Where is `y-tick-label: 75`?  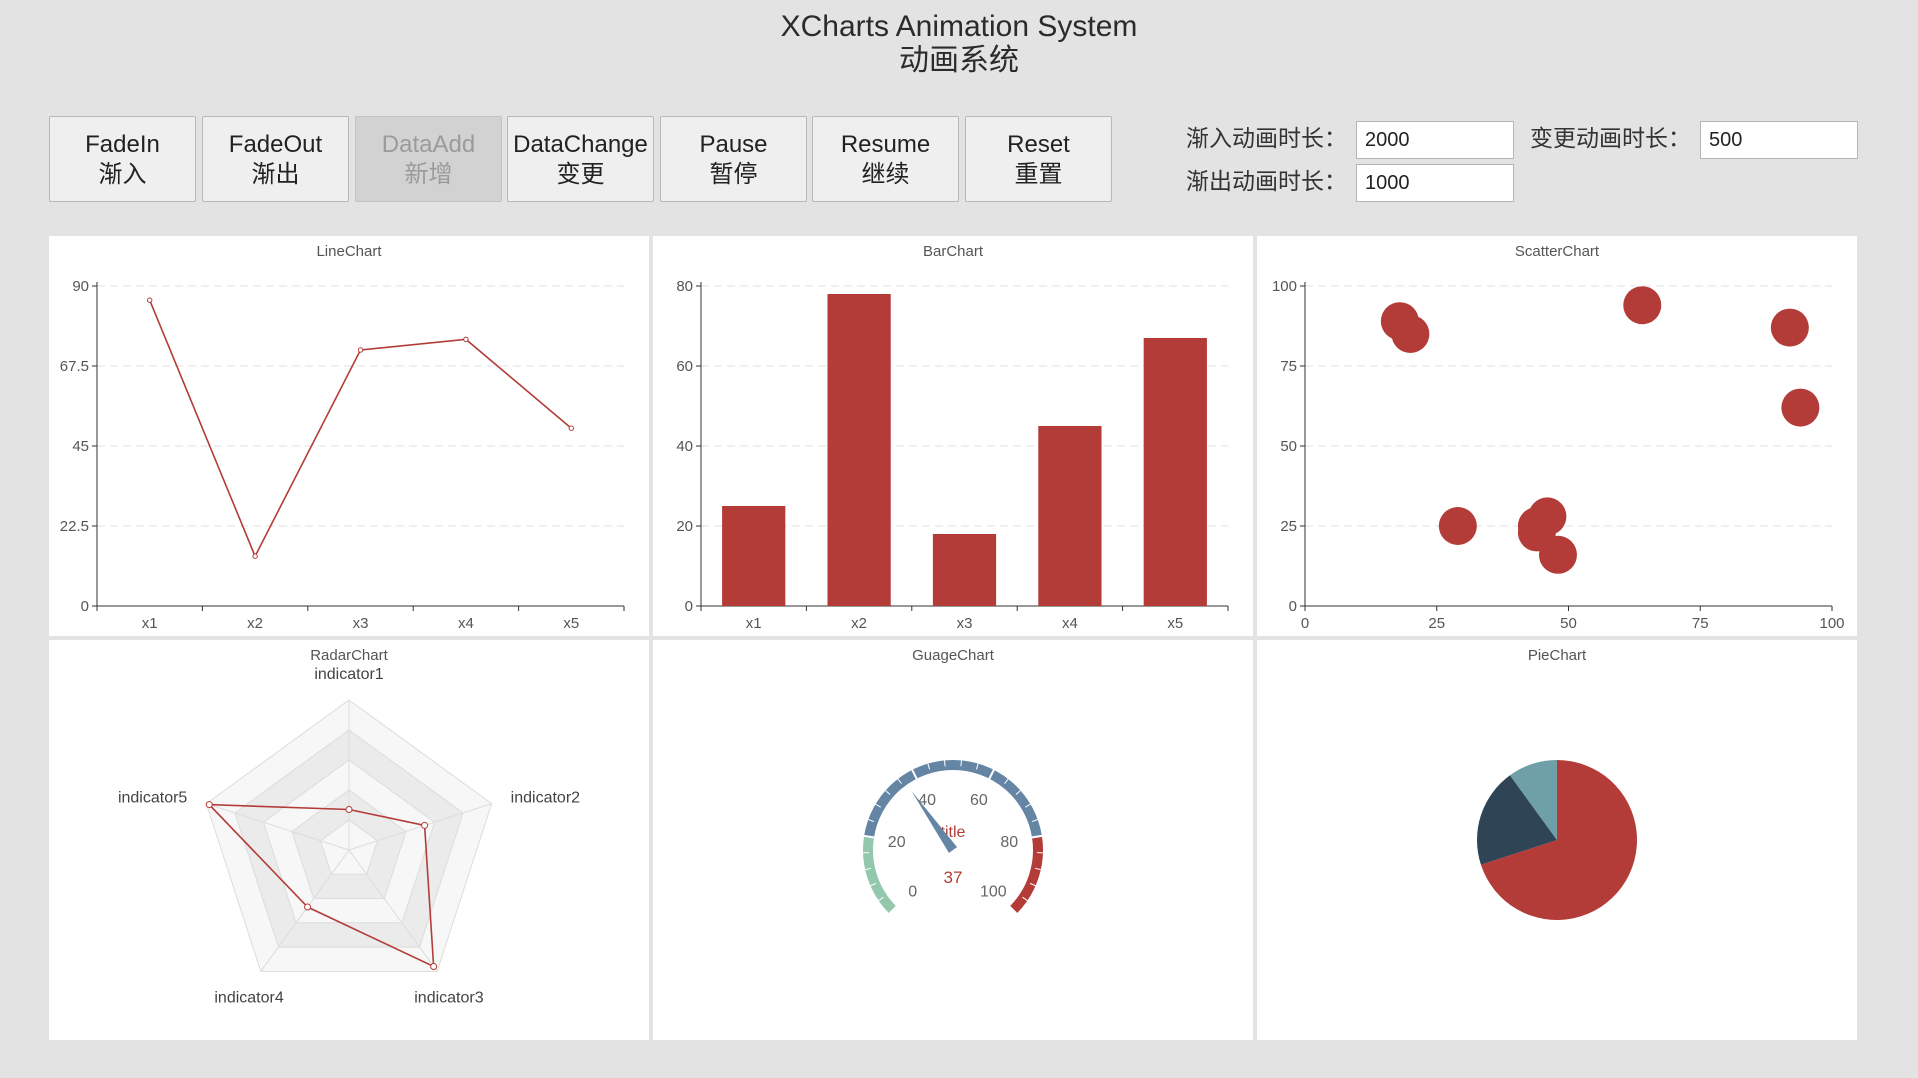
y-tick-label: 75 is located at coordinates (1288, 366).